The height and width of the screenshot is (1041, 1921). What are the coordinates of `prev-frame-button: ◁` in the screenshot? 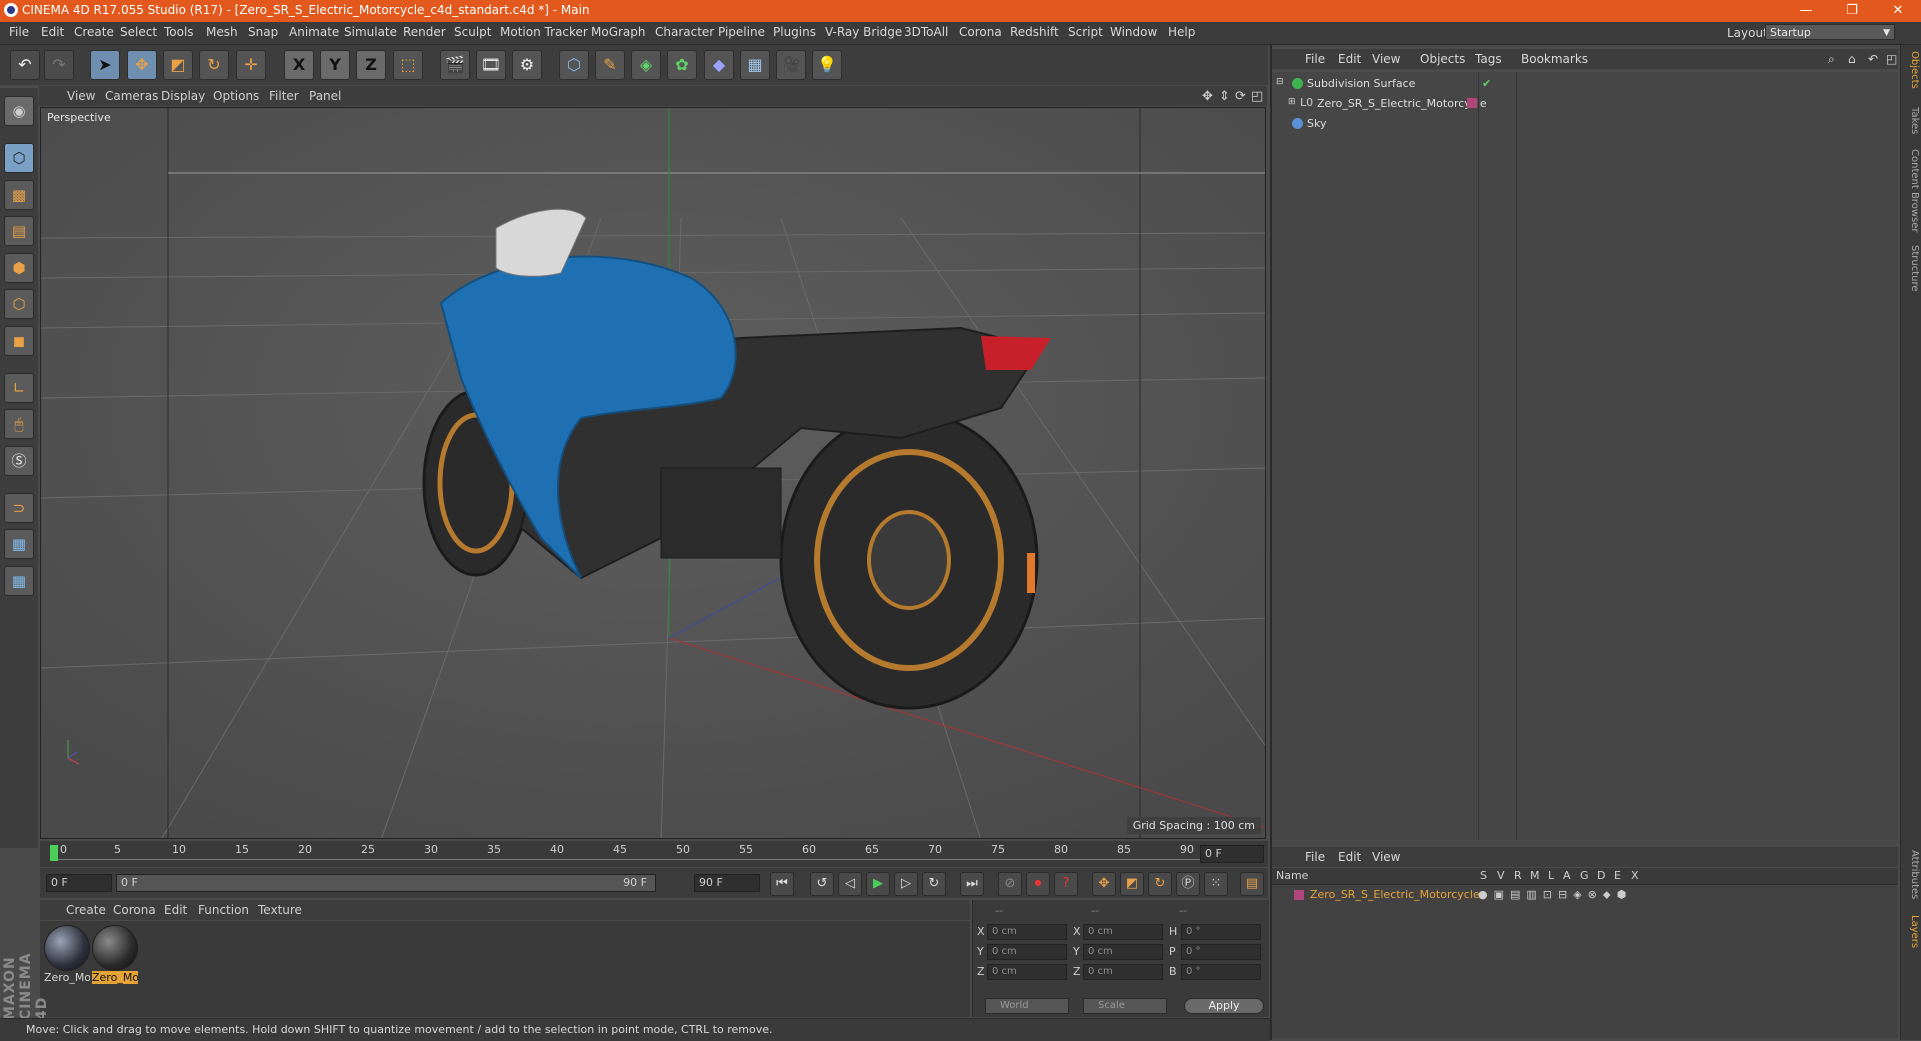 It's located at (850, 884).